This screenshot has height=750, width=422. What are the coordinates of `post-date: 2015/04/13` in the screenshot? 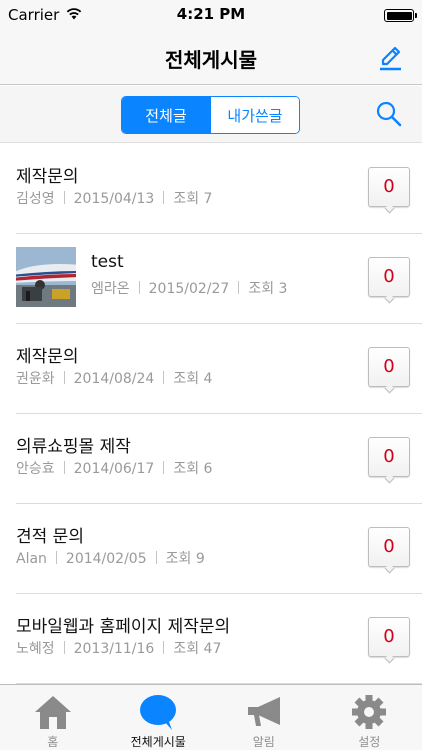 It's located at (114, 199).